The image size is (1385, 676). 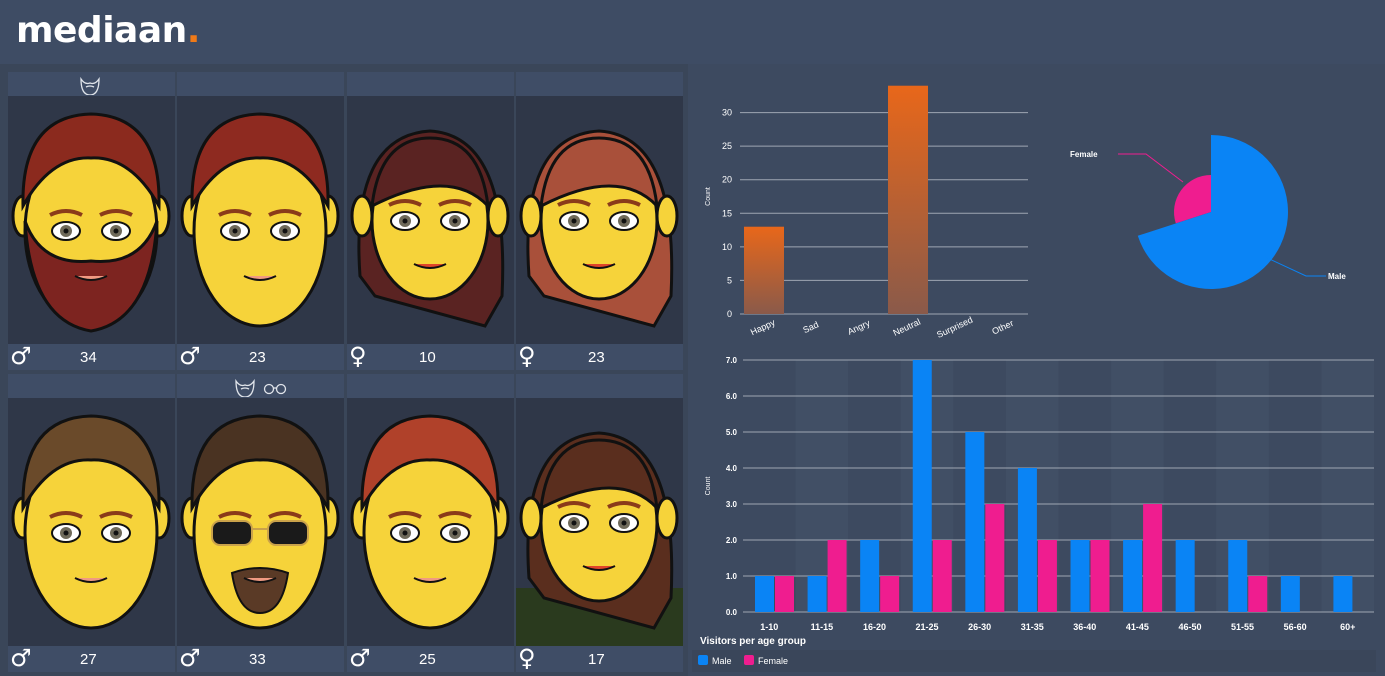 I want to click on sunglasses-lens, so click(x=288, y=533).